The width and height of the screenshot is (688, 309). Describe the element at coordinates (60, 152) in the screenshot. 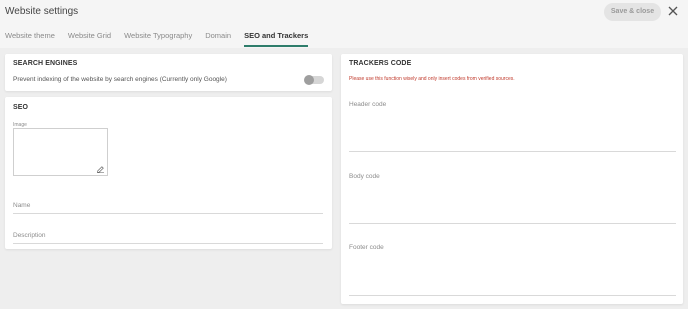

I see `image-upload-box` at that location.